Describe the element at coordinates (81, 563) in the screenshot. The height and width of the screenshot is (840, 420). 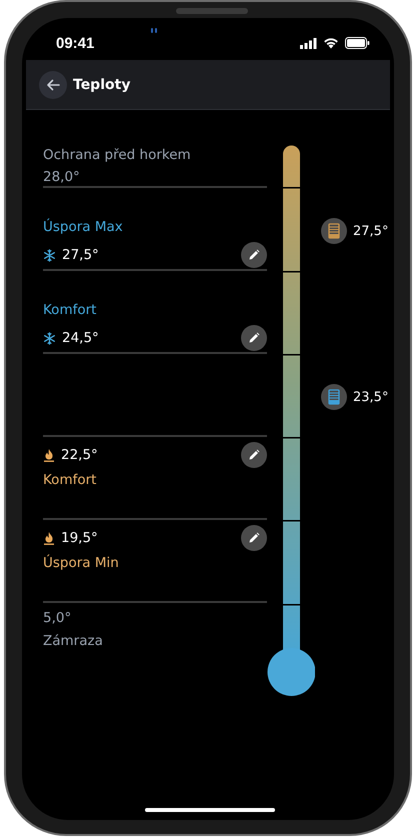
I see `setpoint-label: Úspora Min` at that location.